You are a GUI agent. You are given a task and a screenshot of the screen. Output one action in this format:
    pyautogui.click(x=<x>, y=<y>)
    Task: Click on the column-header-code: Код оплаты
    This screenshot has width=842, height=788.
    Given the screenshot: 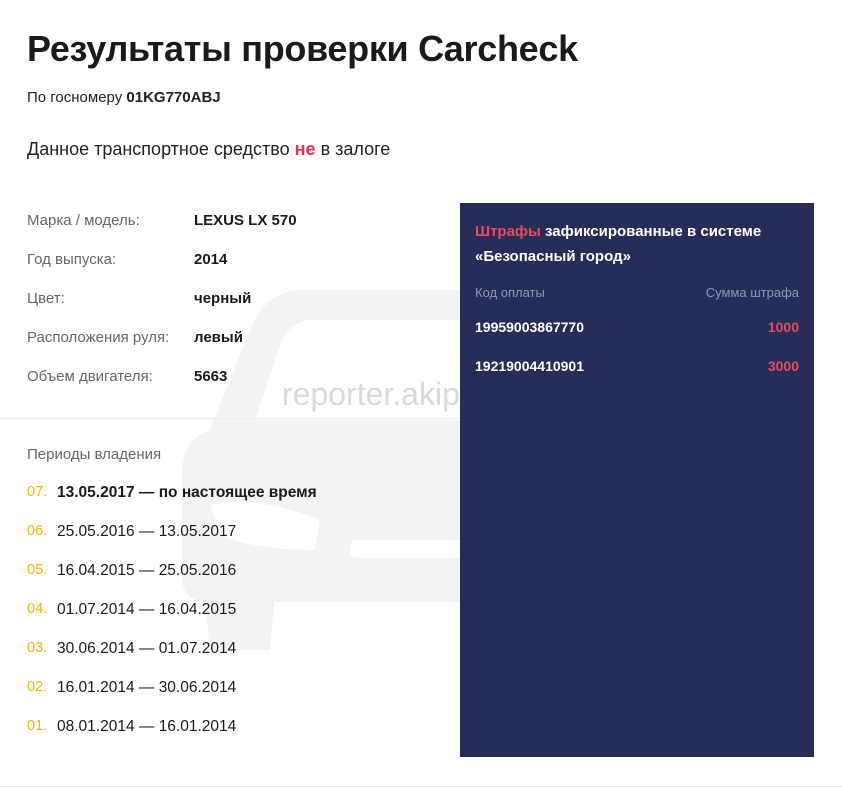 What is the action you would take?
    pyautogui.click(x=510, y=292)
    